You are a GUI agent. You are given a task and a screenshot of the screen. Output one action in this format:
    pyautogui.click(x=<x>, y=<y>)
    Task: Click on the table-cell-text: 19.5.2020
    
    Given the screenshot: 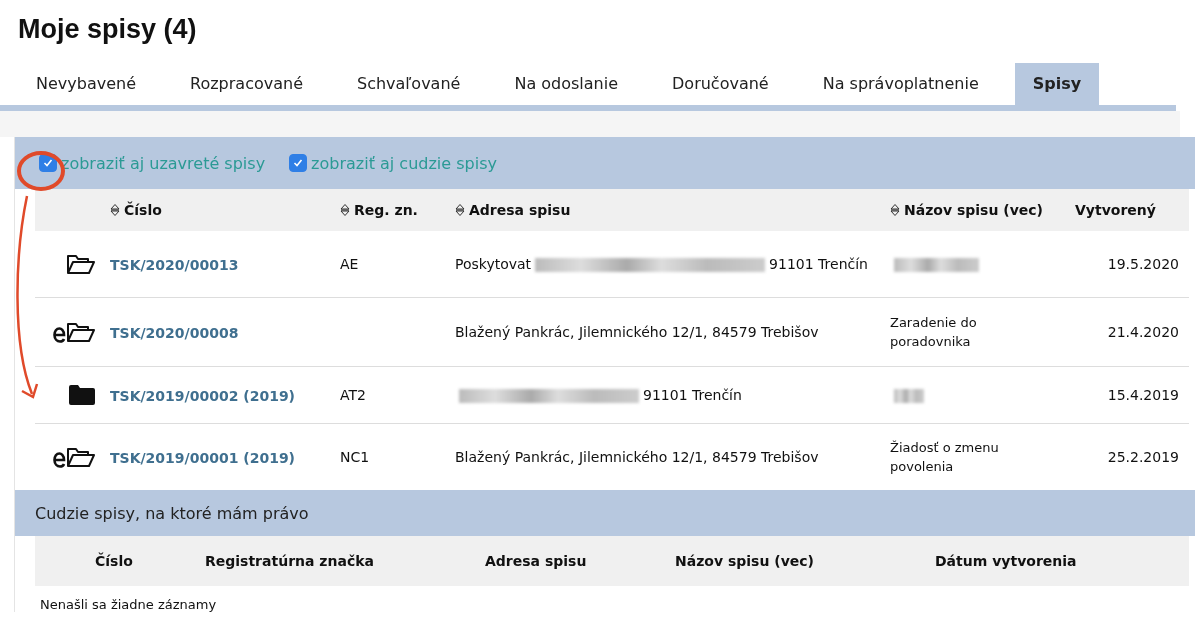 What is the action you would take?
    pyautogui.click(x=1143, y=264)
    